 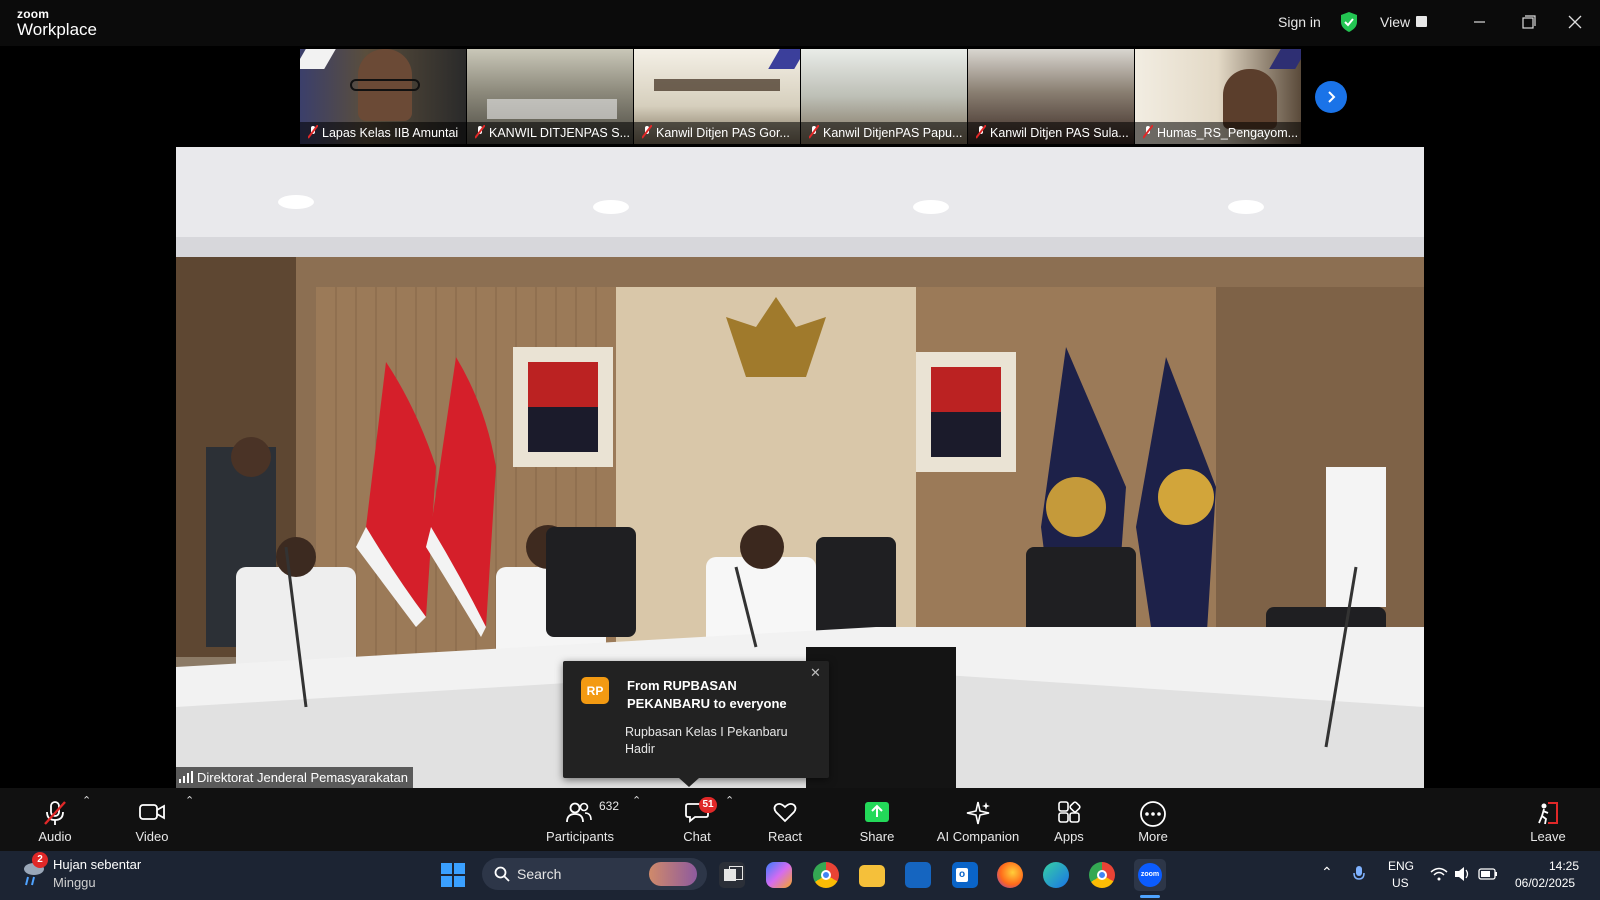 I want to click on language-eng: ENG, so click(x=1401, y=866).